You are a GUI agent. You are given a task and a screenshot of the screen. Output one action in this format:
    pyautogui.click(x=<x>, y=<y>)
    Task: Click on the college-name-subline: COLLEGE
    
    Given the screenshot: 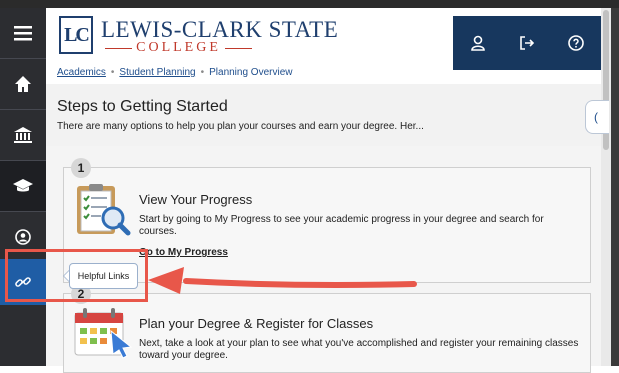 What is the action you would take?
    pyautogui.click(x=178, y=48)
    